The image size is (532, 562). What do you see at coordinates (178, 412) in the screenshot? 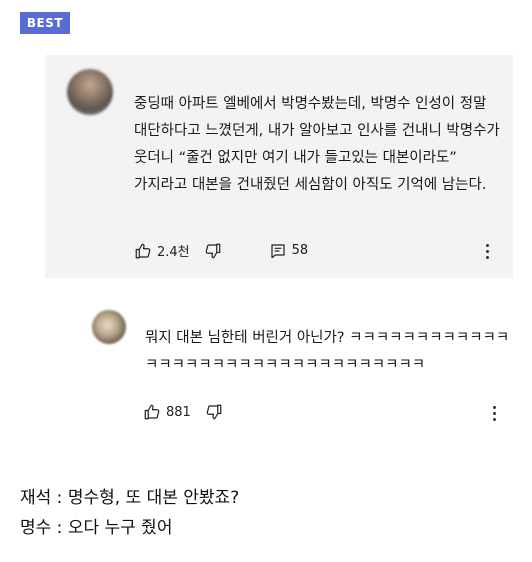
I see `reply-like-count: 881` at bounding box center [178, 412].